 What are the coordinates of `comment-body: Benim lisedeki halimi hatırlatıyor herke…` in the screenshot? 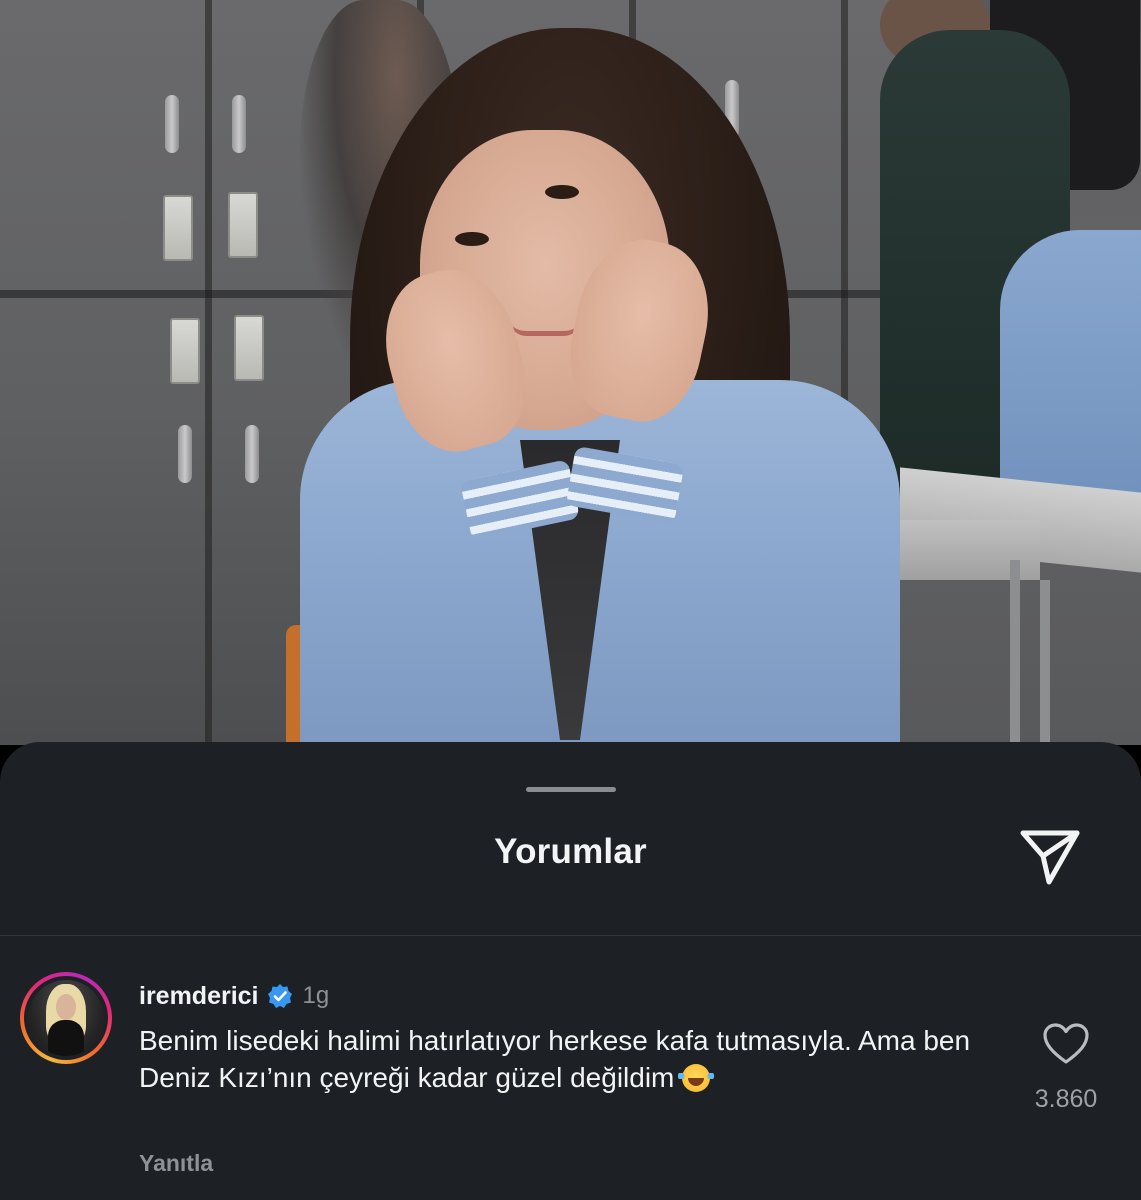 It's located at (564, 1059).